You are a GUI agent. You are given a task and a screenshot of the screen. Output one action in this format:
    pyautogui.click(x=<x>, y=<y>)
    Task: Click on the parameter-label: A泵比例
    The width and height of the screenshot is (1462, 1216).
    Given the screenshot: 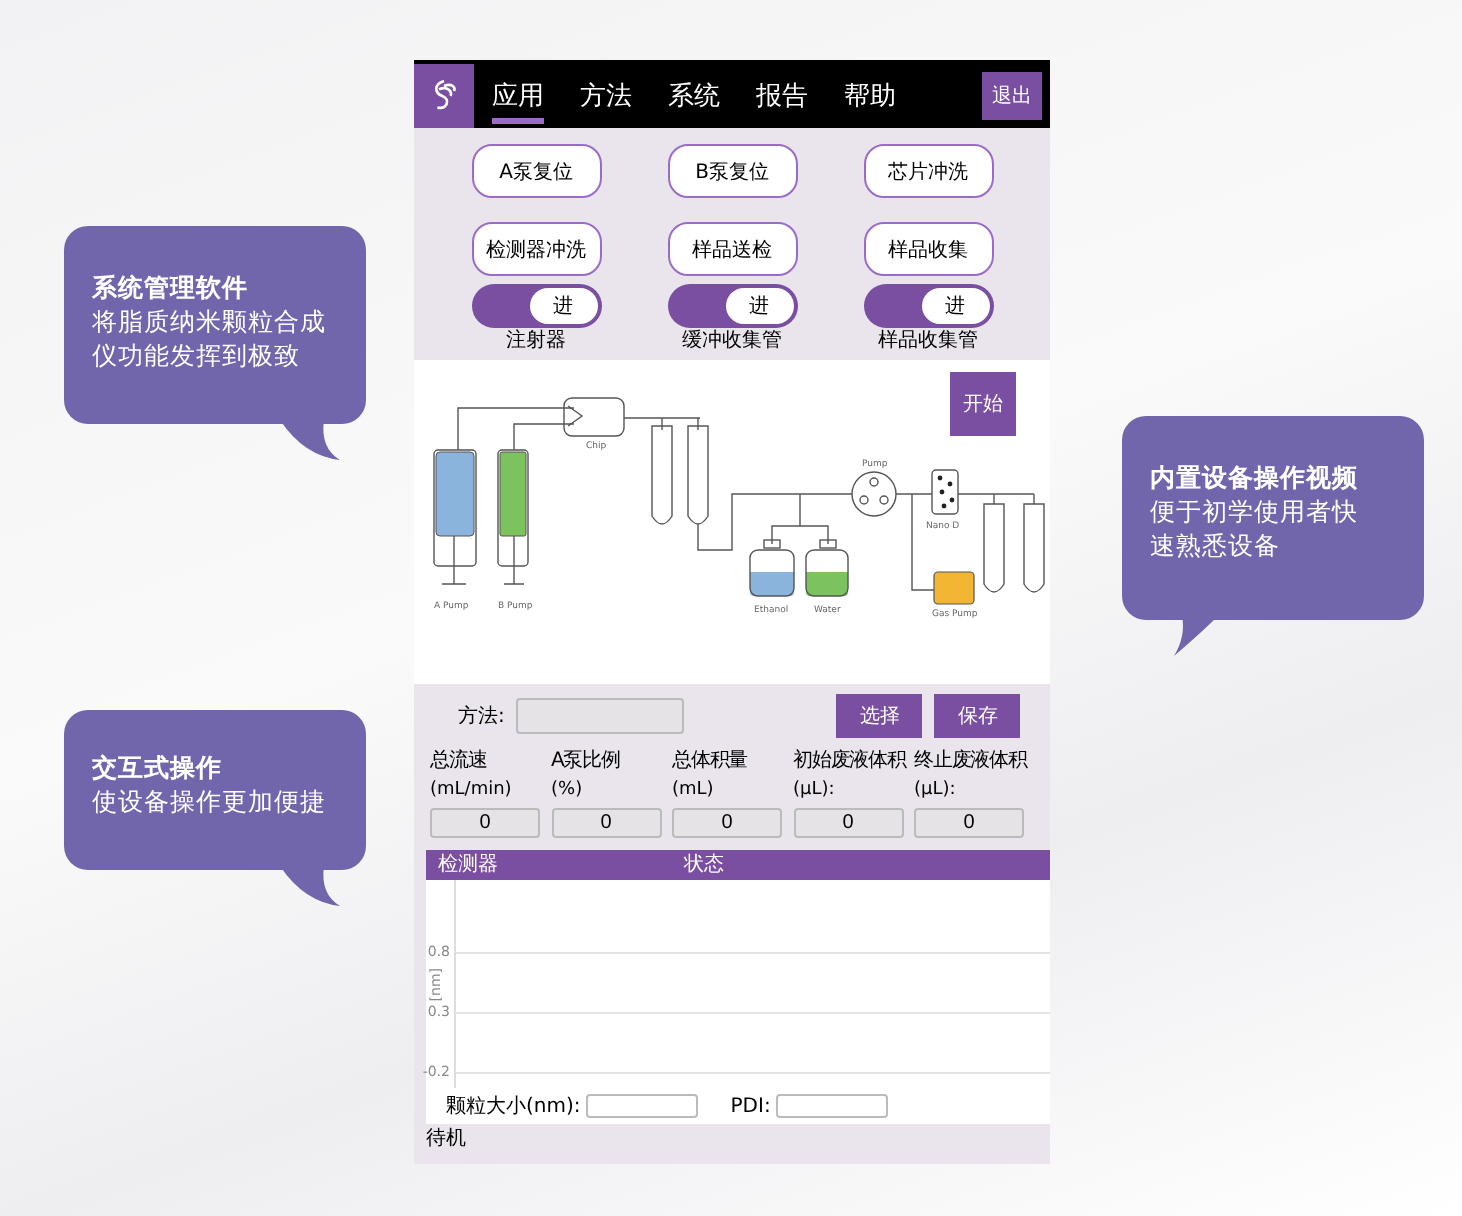 What is the action you would take?
    pyautogui.click(x=586, y=761)
    